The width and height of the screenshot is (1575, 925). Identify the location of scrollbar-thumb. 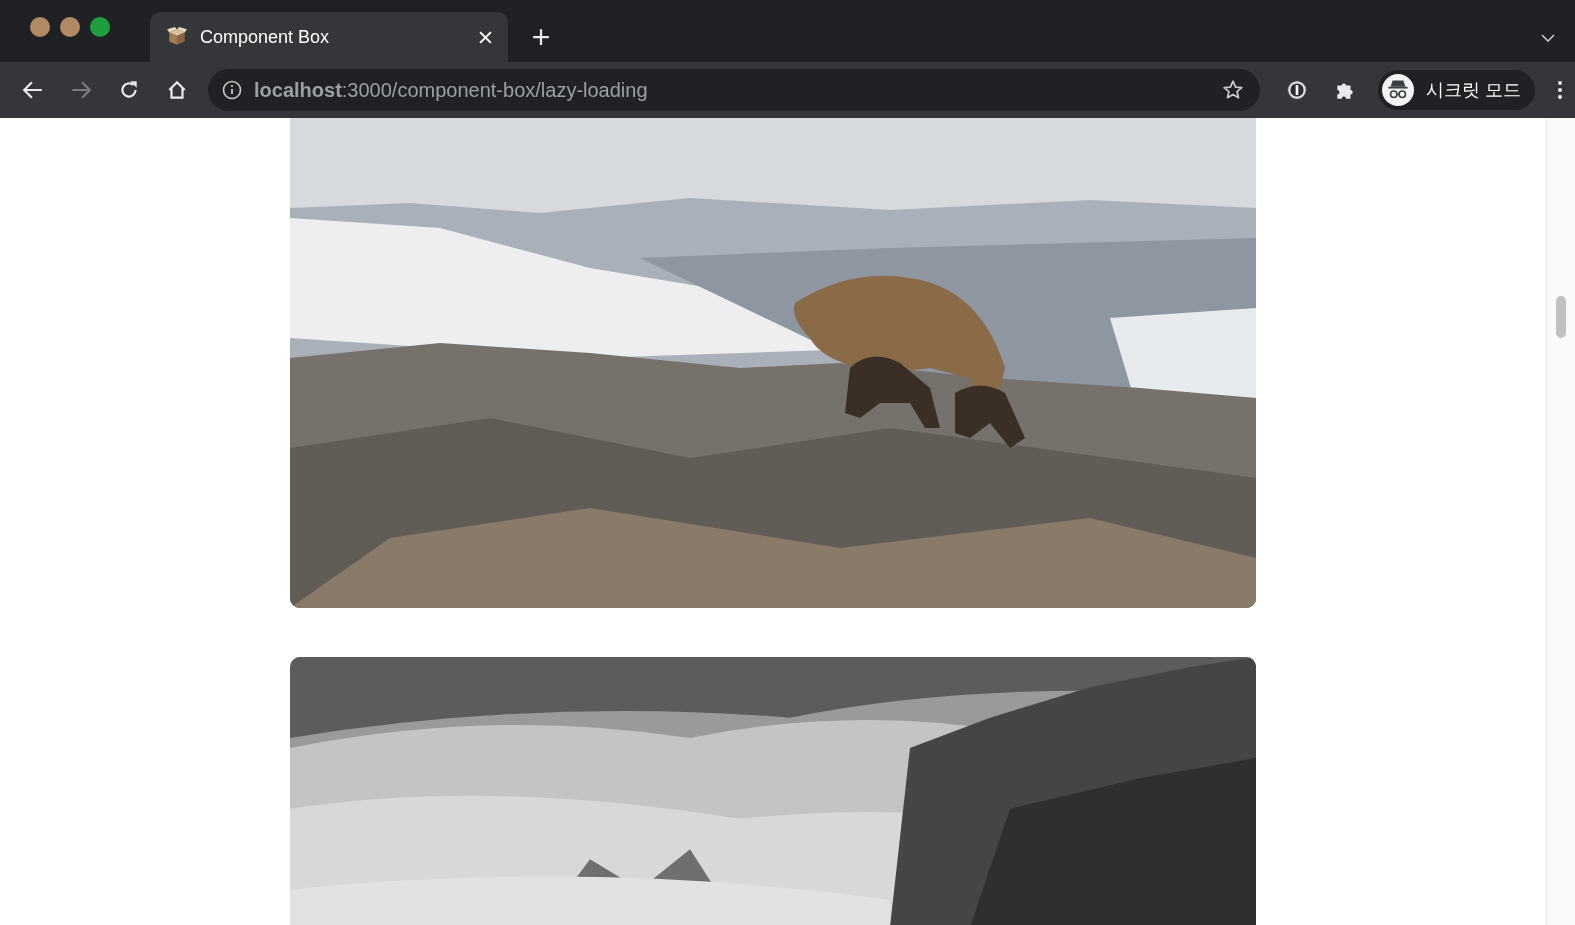
(1561, 317).